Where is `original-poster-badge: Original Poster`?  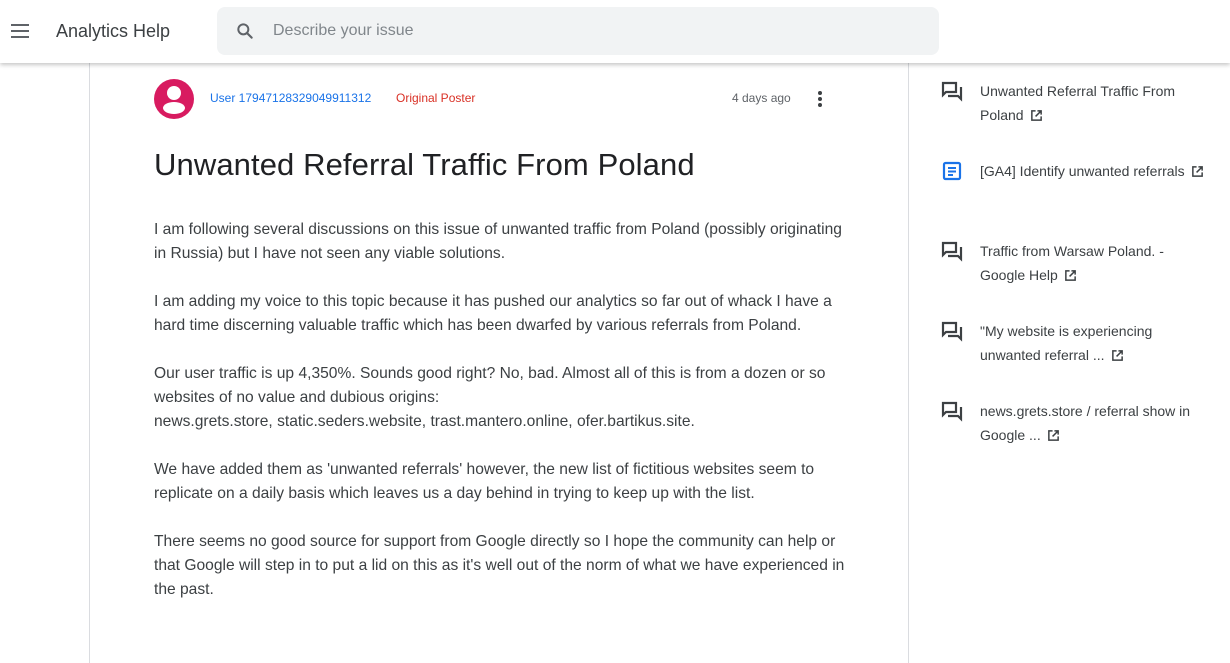
original-poster-badge: Original Poster is located at coordinates (436, 98).